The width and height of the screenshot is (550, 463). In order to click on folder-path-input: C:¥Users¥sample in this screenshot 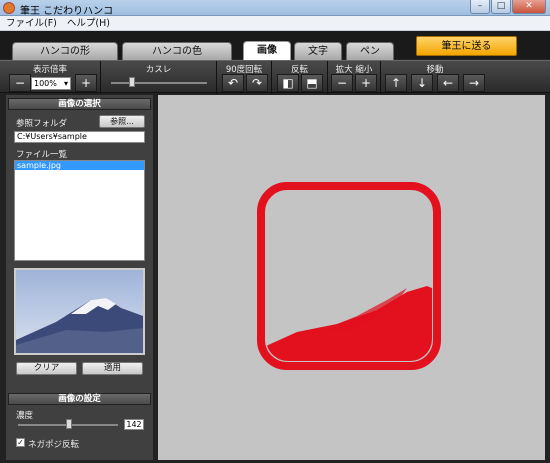, I will do `click(79, 137)`.